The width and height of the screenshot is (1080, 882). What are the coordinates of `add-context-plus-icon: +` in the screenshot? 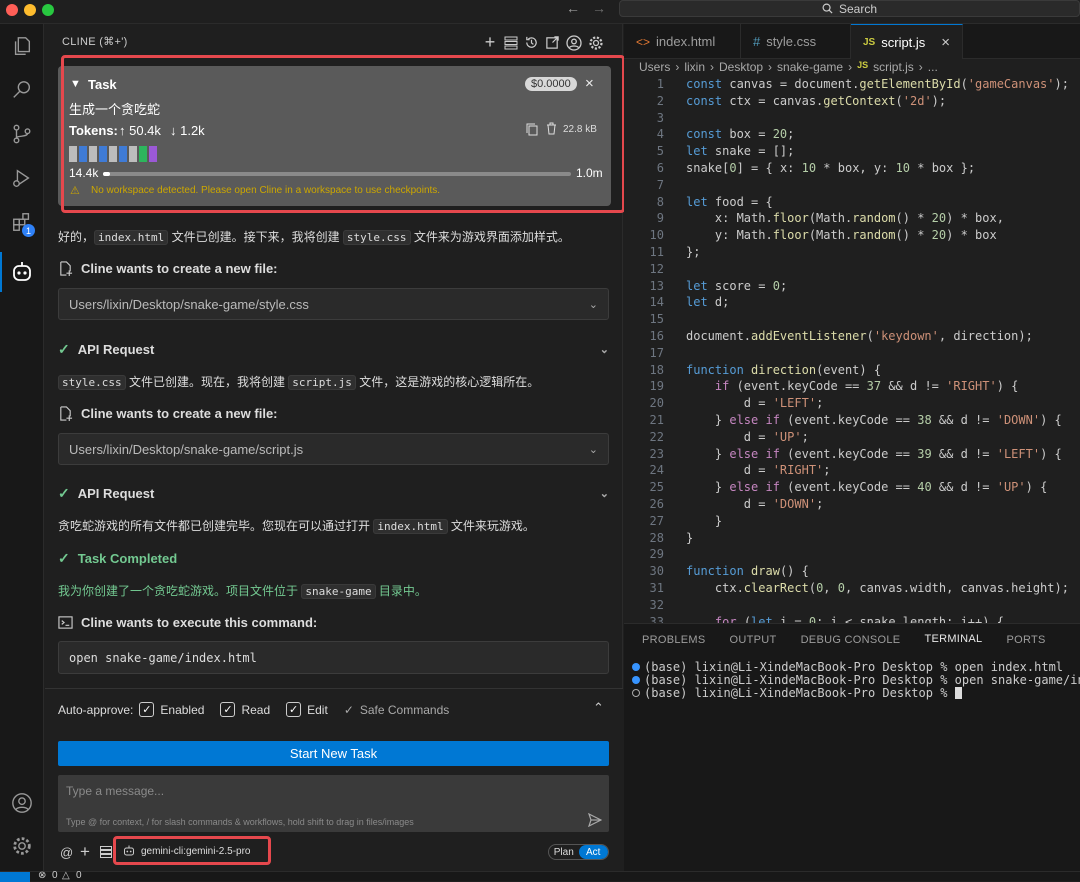 It's located at (85, 852).